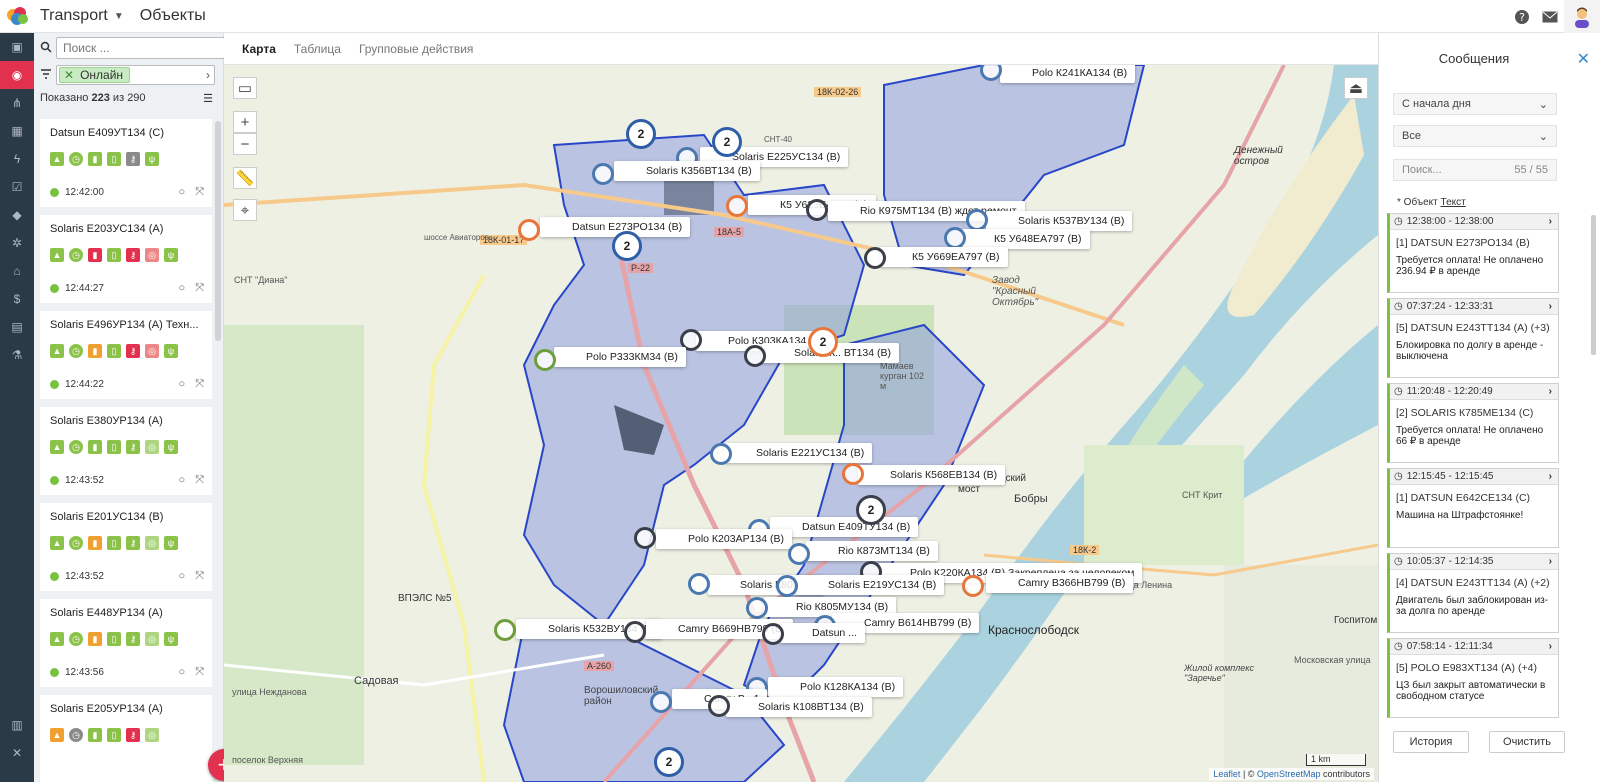  What do you see at coordinates (74, 16) in the screenshot?
I see `app-title: Transport` at bounding box center [74, 16].